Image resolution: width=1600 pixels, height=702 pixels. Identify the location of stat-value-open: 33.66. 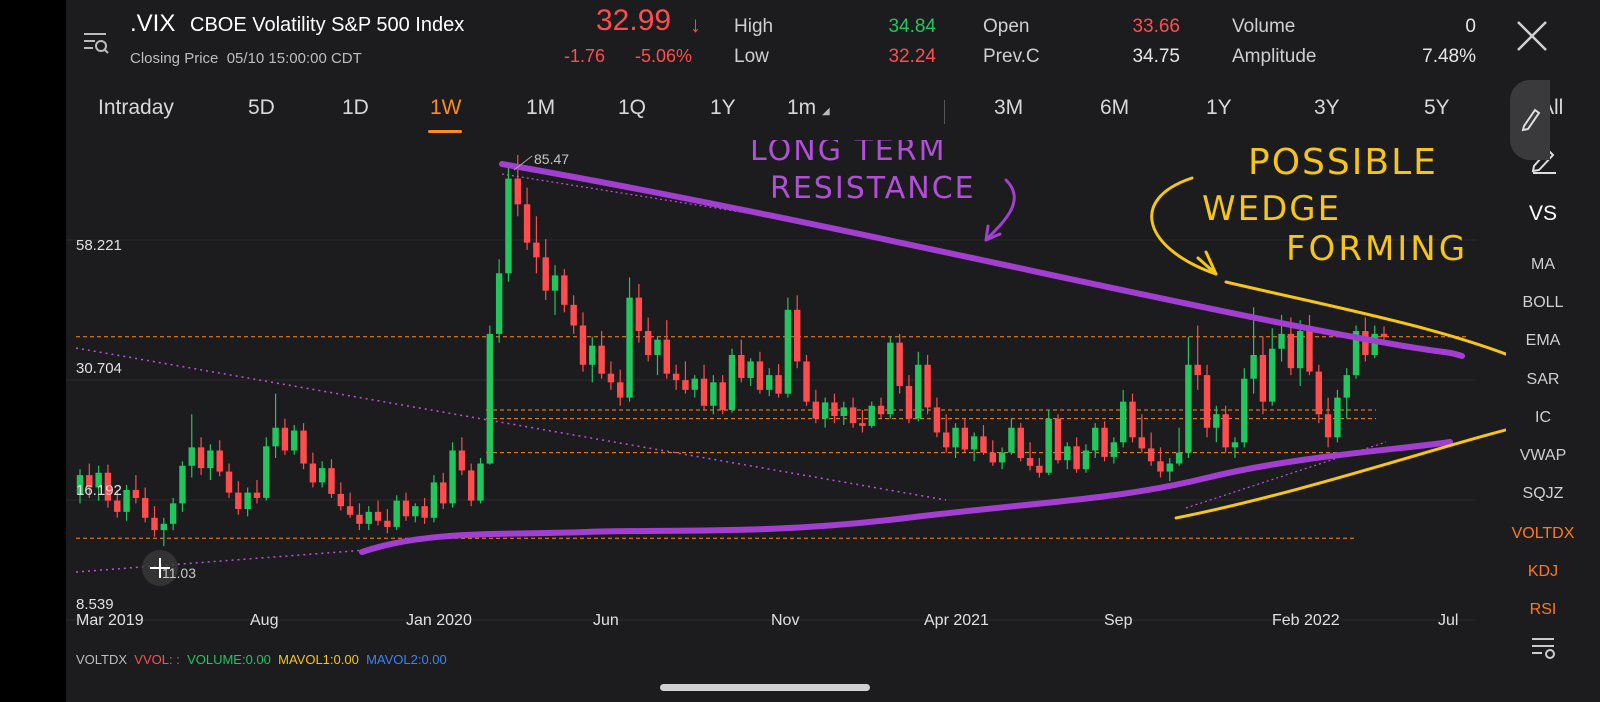
(1156, 26).